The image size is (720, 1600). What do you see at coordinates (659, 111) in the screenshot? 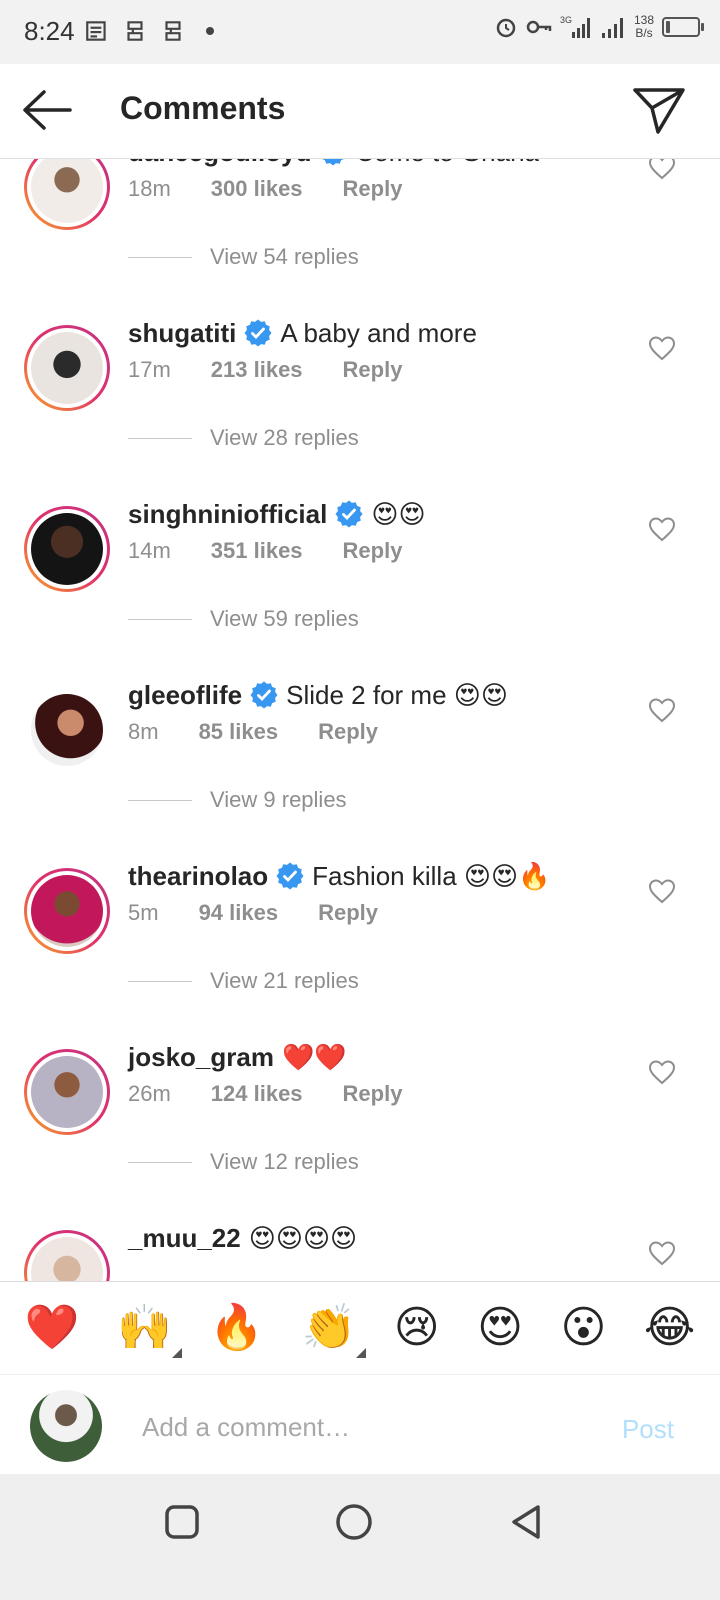
I see `send-icon` at bounding box center [659, 111].